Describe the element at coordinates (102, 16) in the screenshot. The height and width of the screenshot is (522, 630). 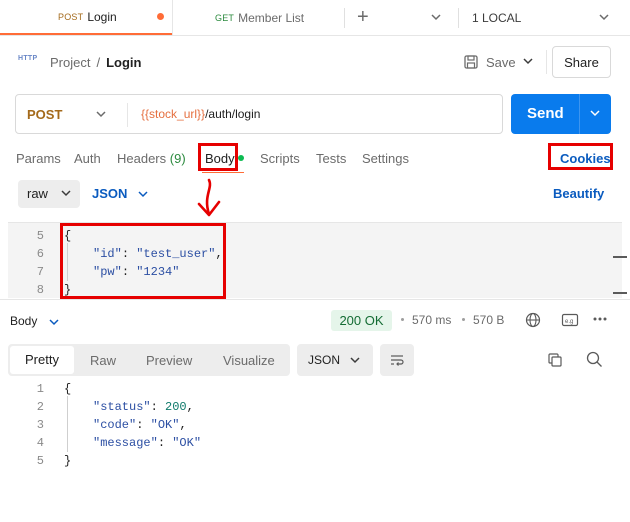
I see `tab-label: Login` at that location.